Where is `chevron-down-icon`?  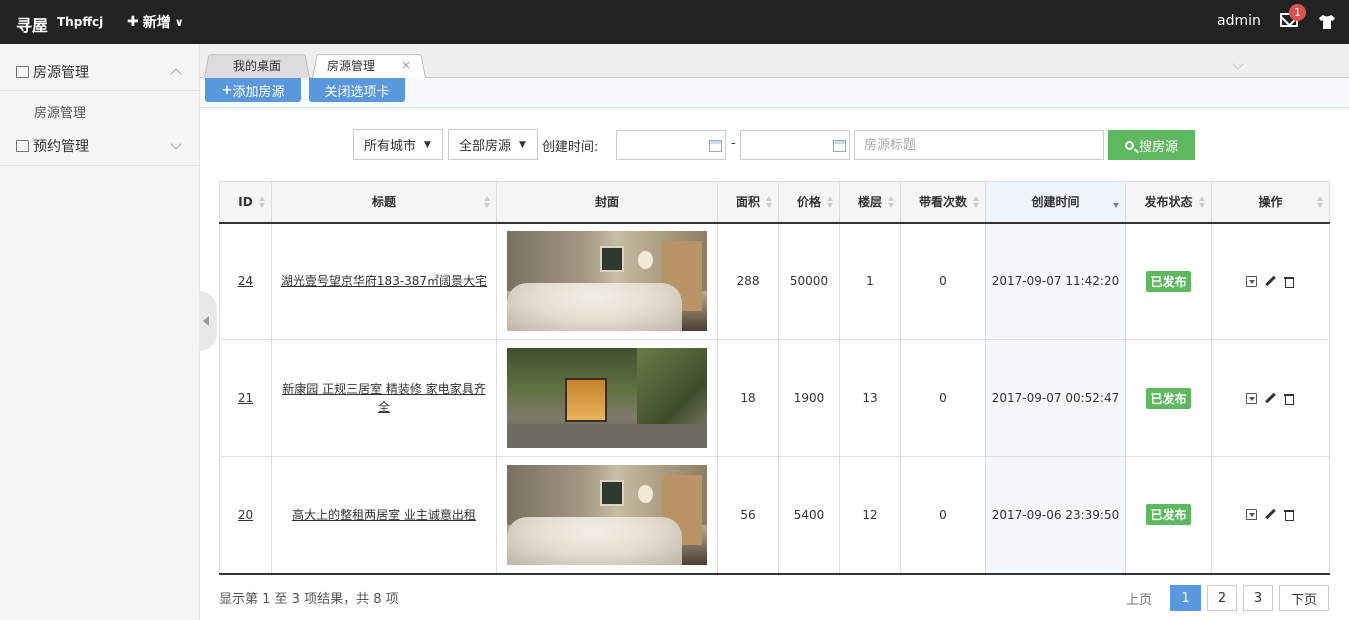 chevron-down-icon is located at coordinates (176, 144).